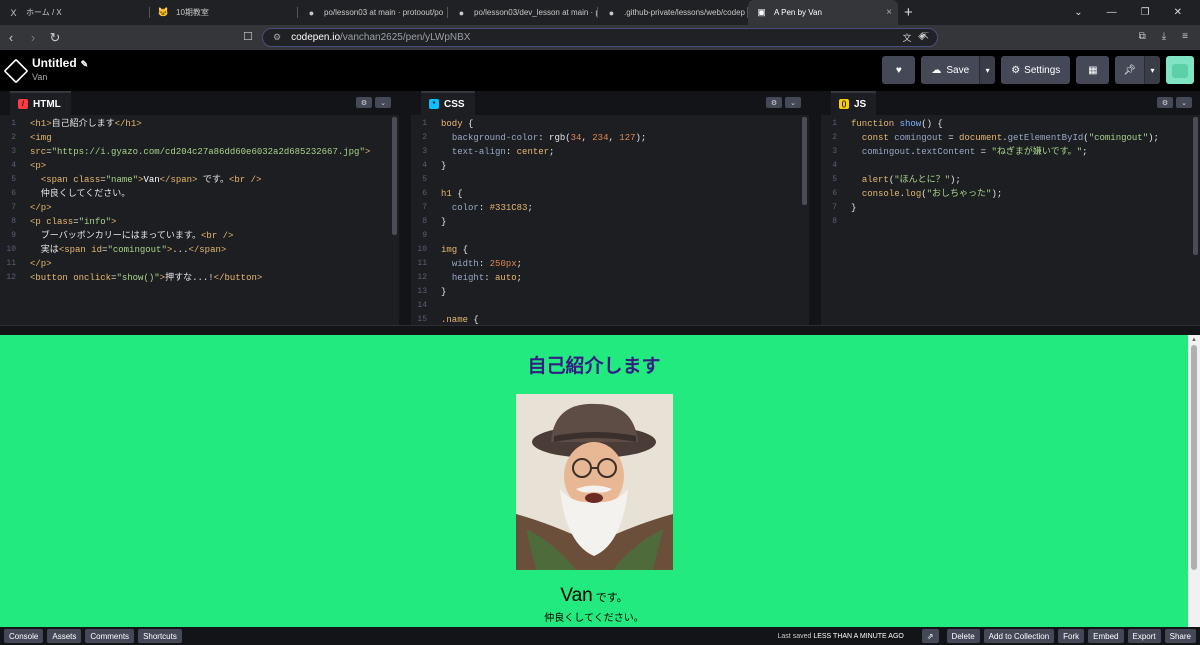  I want to click on code-text: </p>, so click(41, 208).